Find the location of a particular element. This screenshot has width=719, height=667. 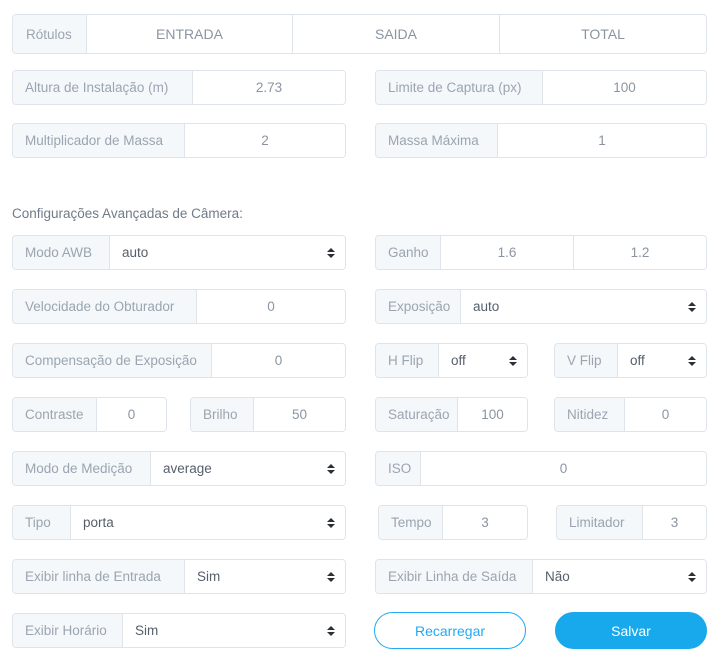

field-ganho-value-1: 1.6 is located at coordinates (507, 252).